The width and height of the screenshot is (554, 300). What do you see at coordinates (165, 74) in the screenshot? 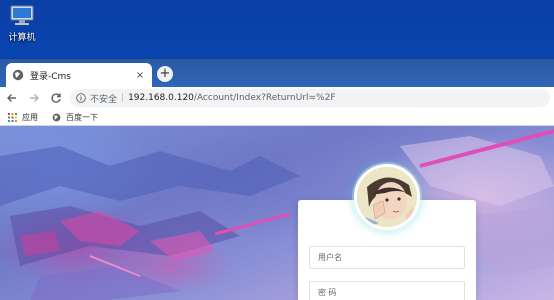
I see `new-tab-button: +` at bounding box center [165, 74].